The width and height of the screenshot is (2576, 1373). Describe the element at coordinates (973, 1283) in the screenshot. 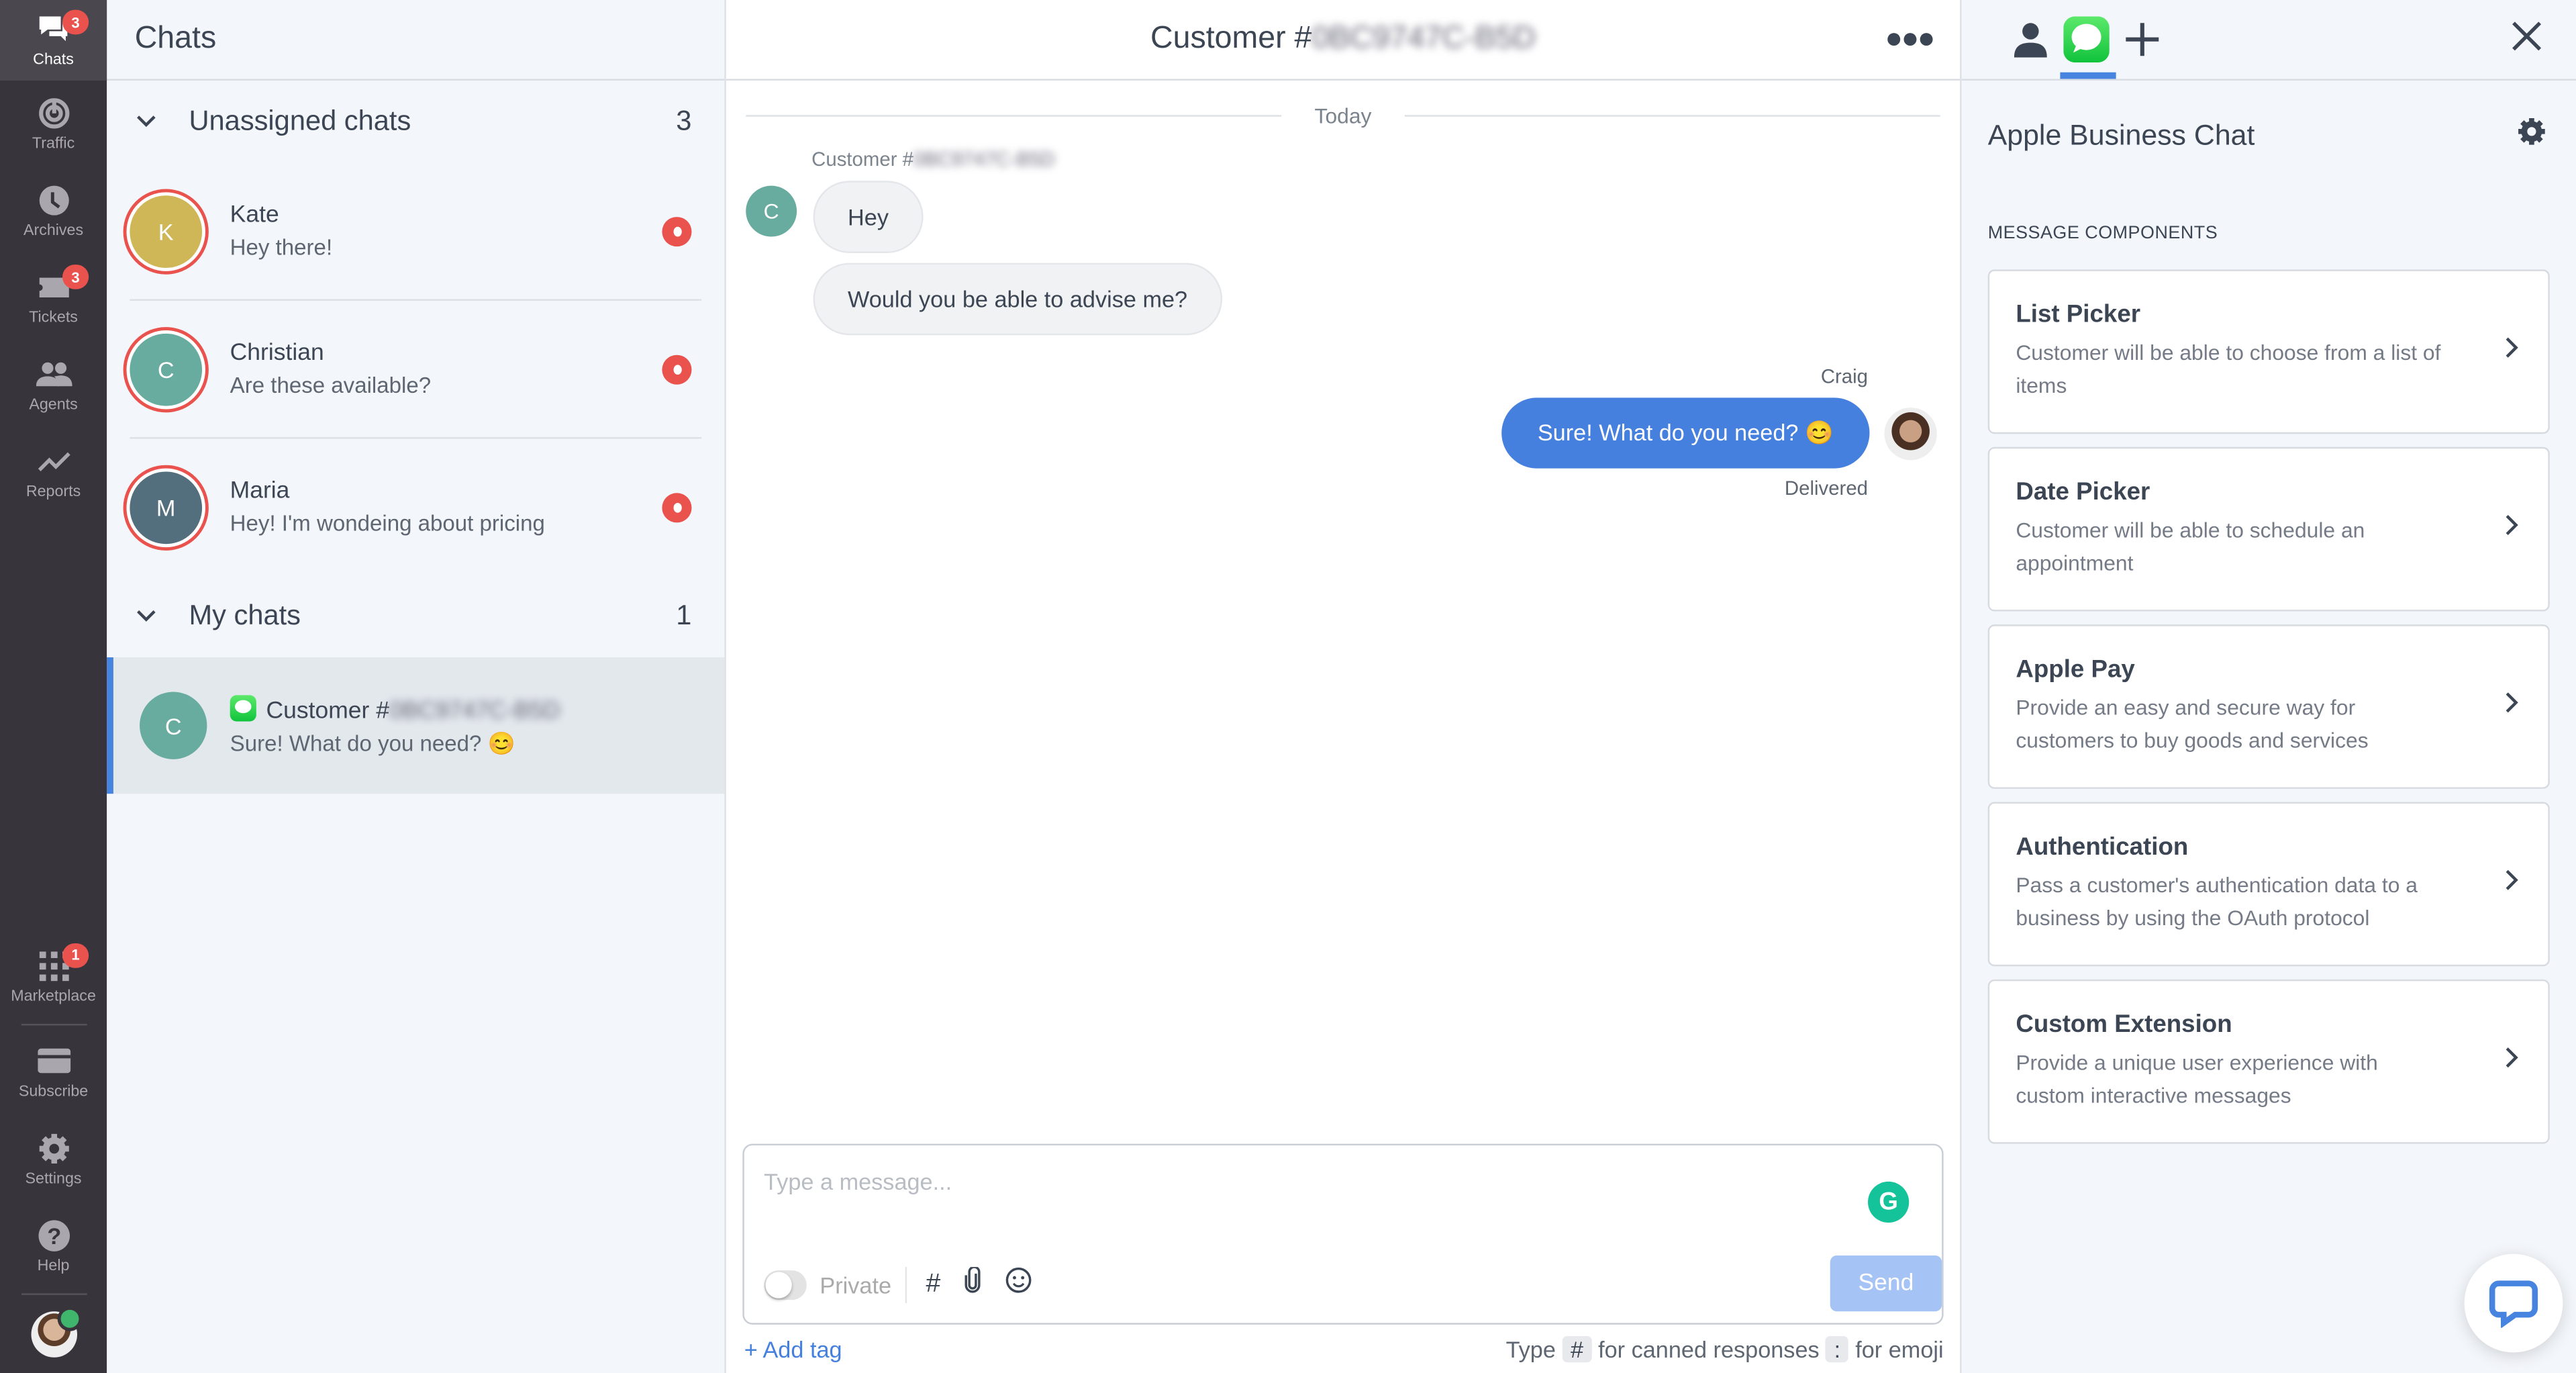

I see `paperclip-icon` at that location.